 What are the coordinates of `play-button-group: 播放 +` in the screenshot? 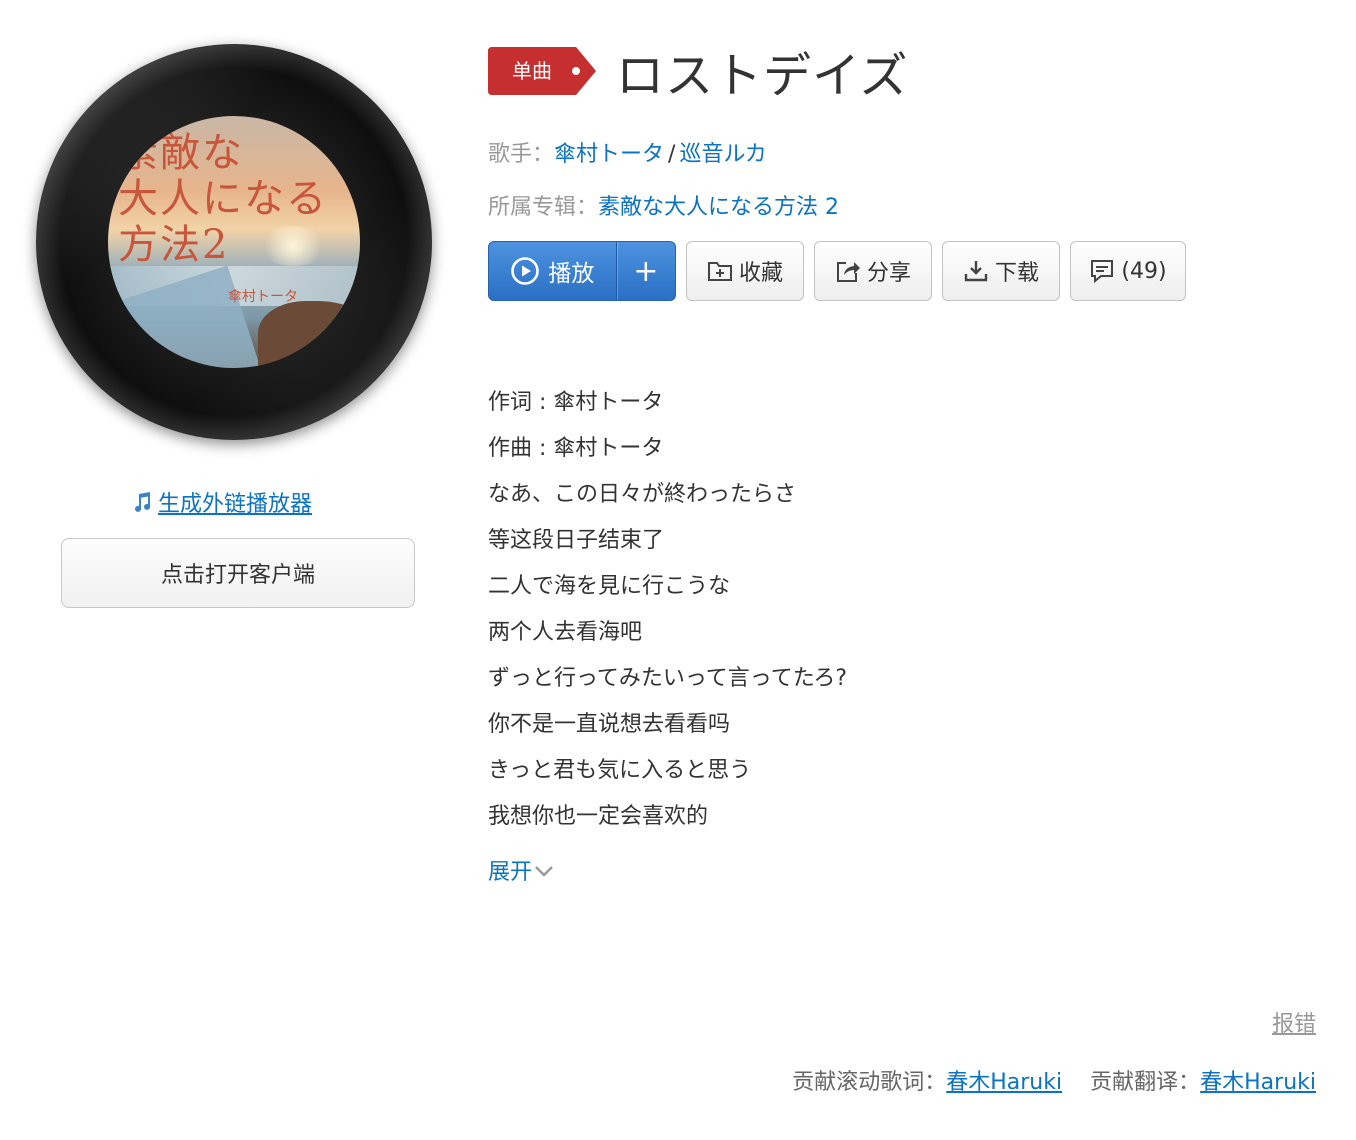 It's located at (582, 271).